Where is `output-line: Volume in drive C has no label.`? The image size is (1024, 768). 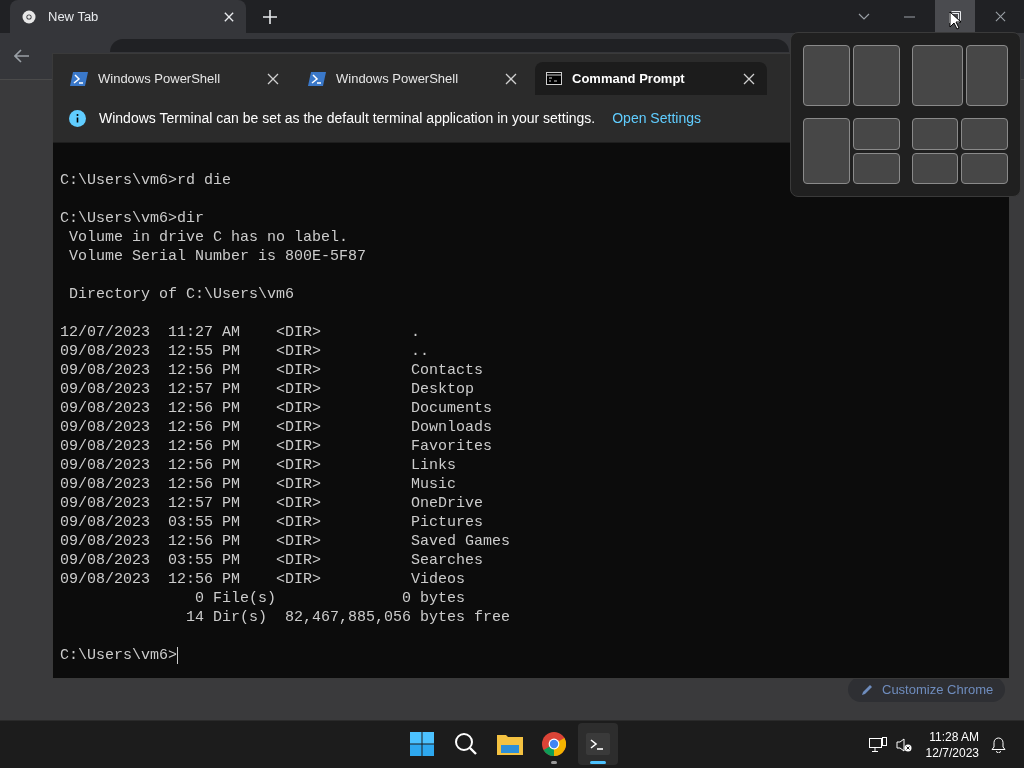 output-line: Volume in drive C has no label. is located at coordinates (208, 237).